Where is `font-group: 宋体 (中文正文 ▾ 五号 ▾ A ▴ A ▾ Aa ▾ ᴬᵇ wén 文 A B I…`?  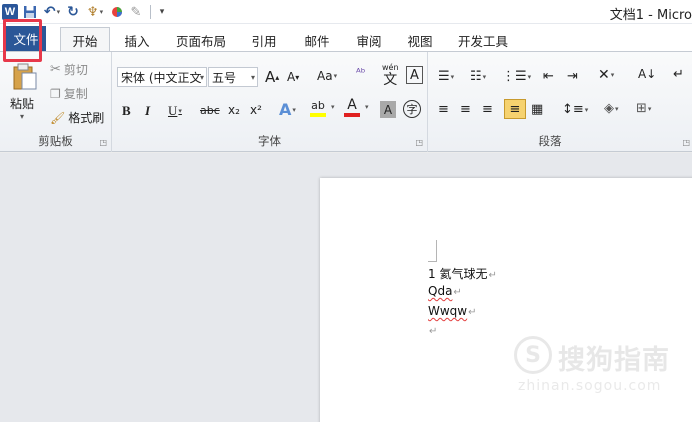
font-group: 宋体 (中文正文 ▾ 五号 ▾ A ▴ A ▾ Aa ▾ ᴬᵇ wén 文 A B I… is located at coordinates (270, 102).